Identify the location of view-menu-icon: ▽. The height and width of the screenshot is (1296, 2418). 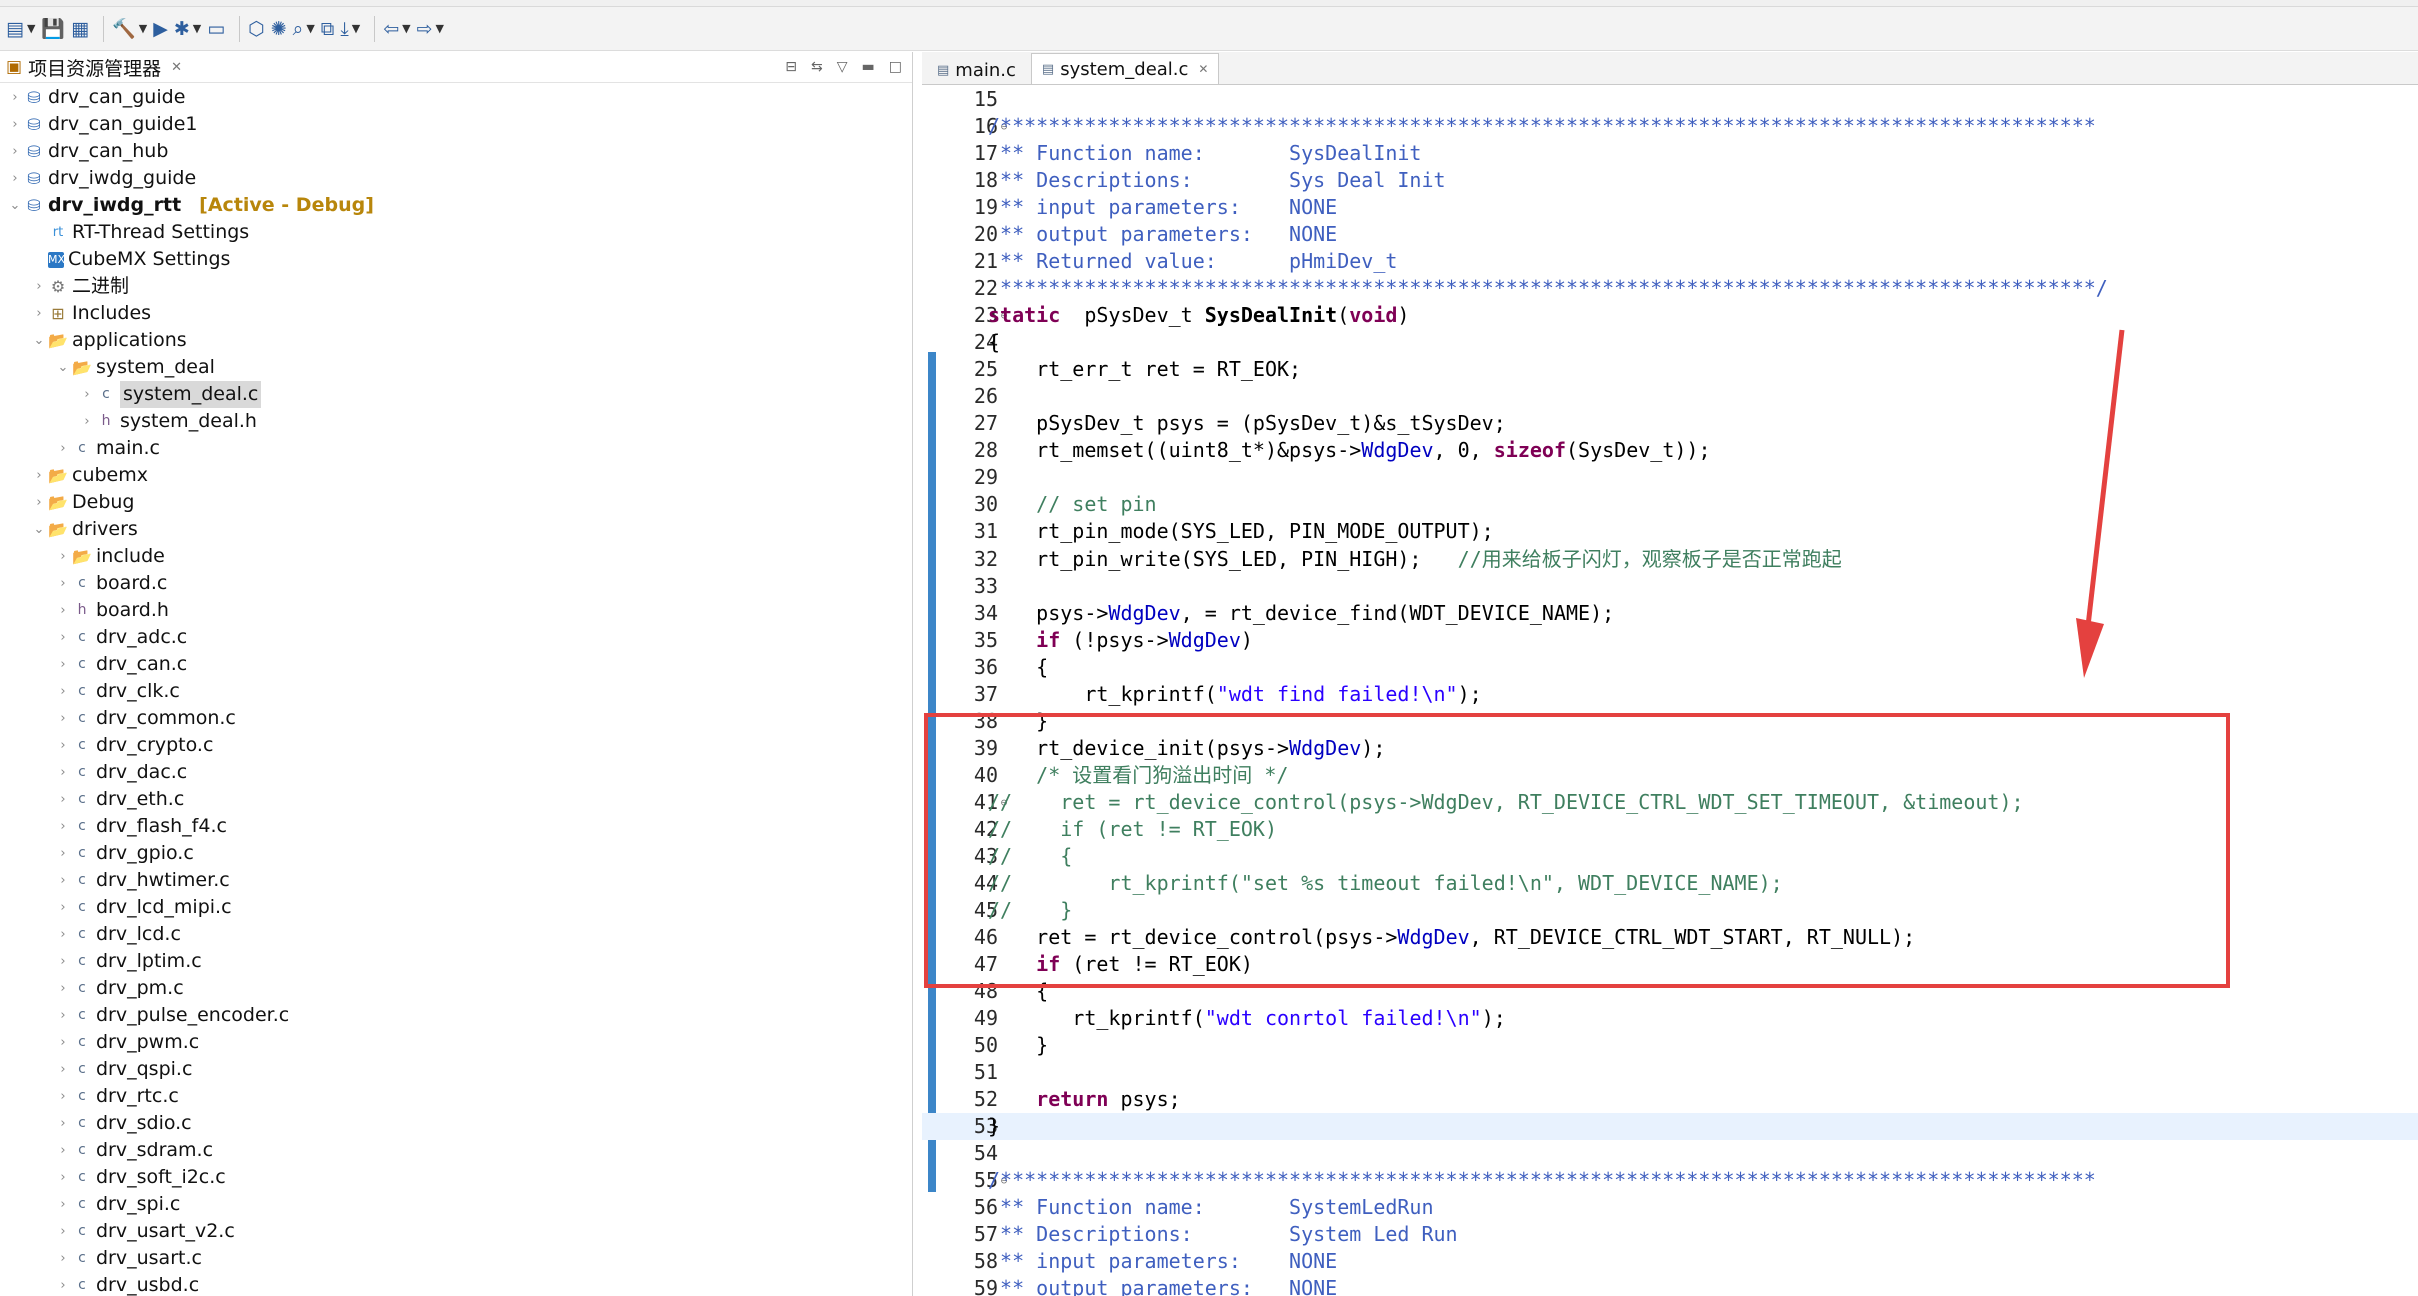
(842, 67).